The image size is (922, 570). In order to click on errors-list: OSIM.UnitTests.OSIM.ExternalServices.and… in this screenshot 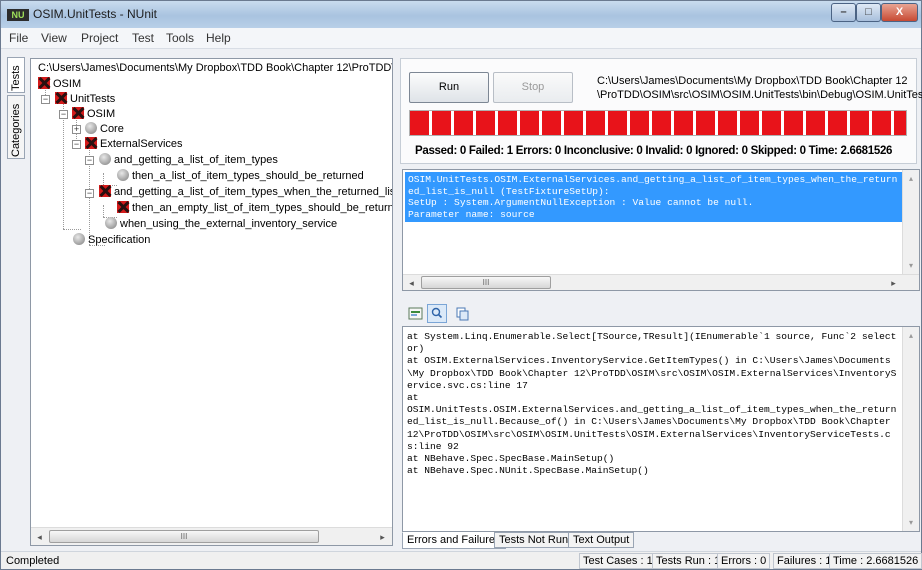, I will do `click(661, 230)`.